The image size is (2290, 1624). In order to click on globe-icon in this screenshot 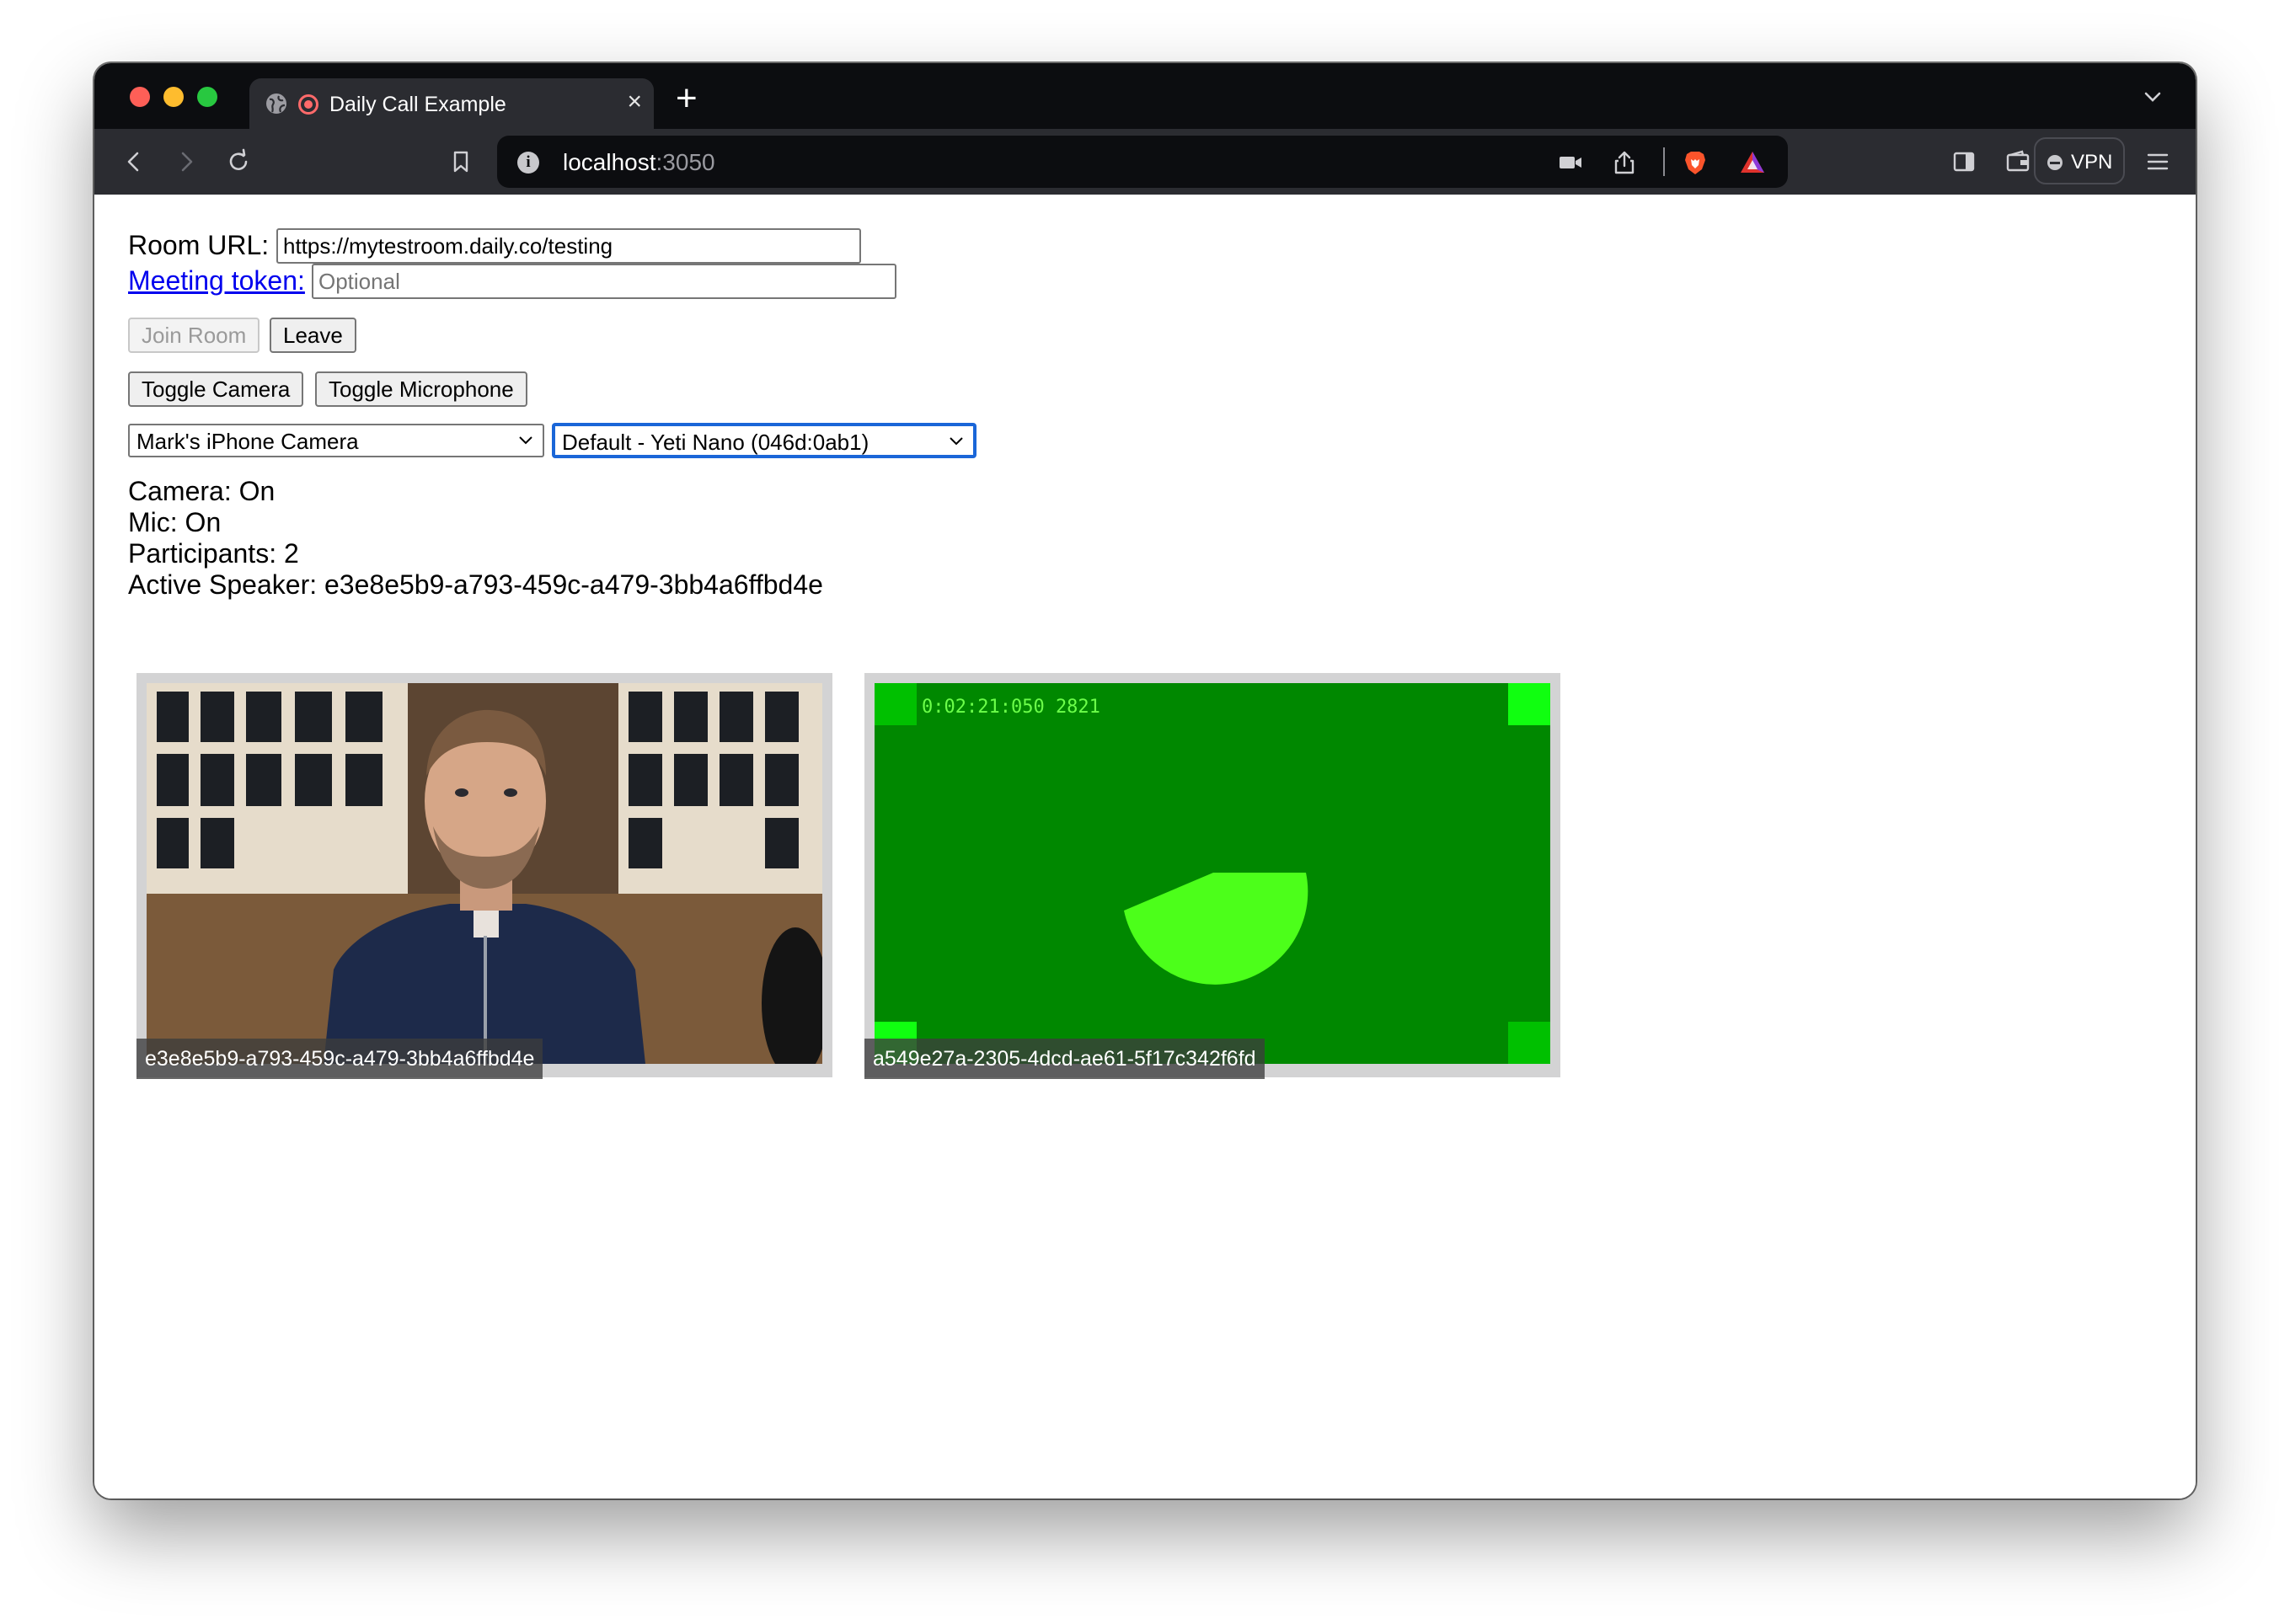, I will do `click(276, 103)`.